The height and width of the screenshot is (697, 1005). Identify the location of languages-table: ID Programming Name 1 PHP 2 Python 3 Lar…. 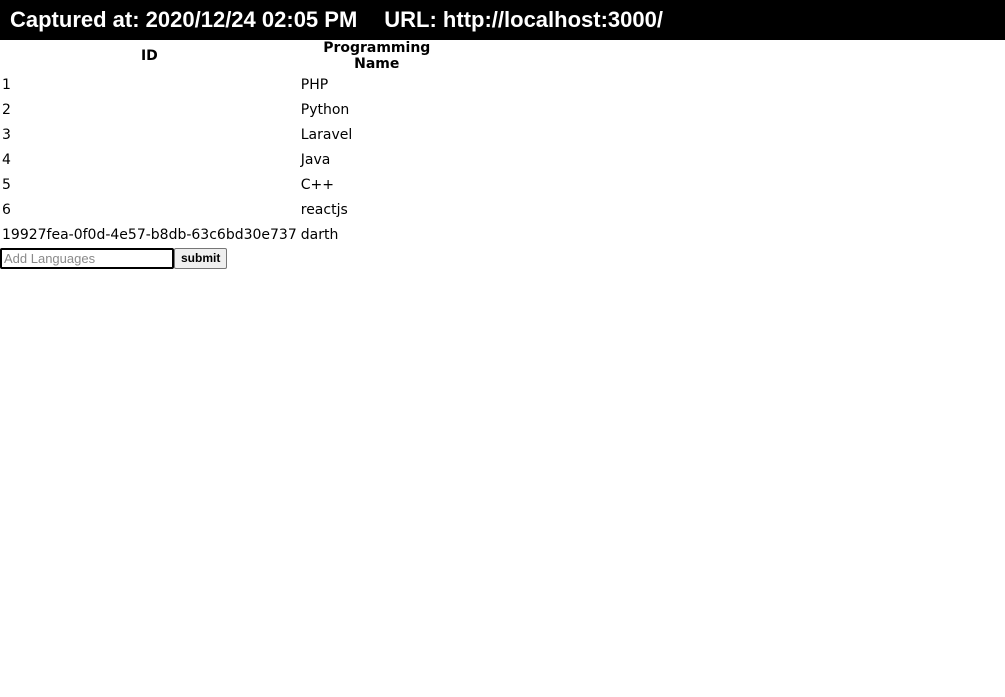
(227, 143).